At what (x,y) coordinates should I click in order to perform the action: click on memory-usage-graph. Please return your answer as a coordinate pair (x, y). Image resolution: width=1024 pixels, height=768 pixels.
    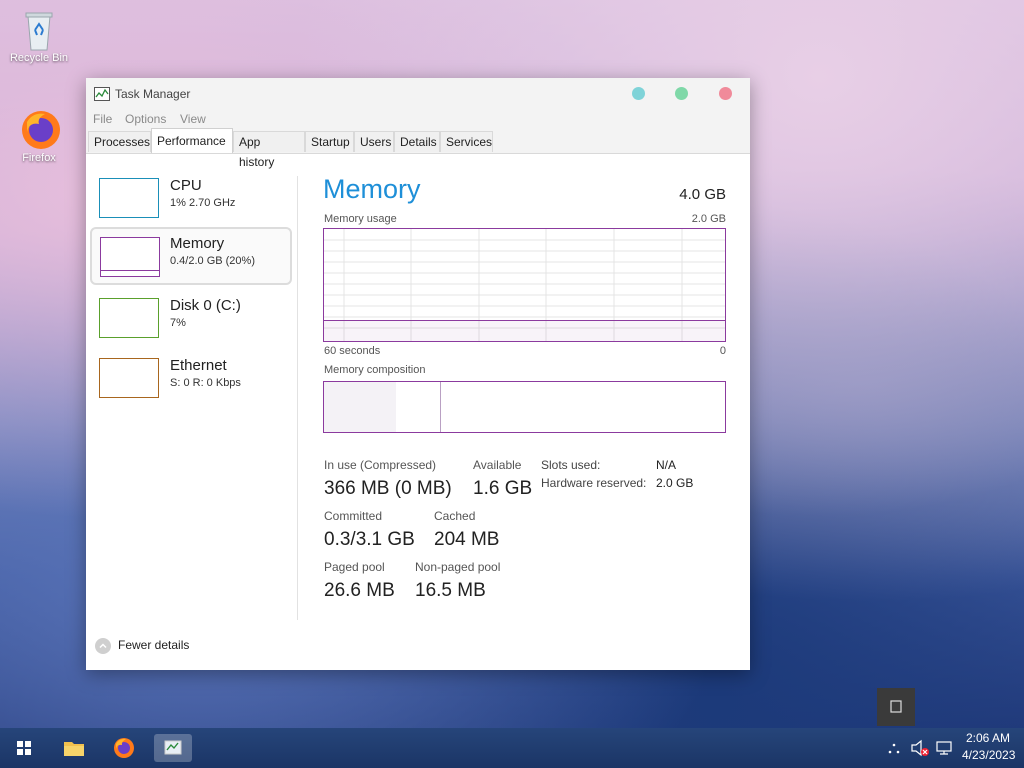
    Looking at the image, I should click on (524, 285).